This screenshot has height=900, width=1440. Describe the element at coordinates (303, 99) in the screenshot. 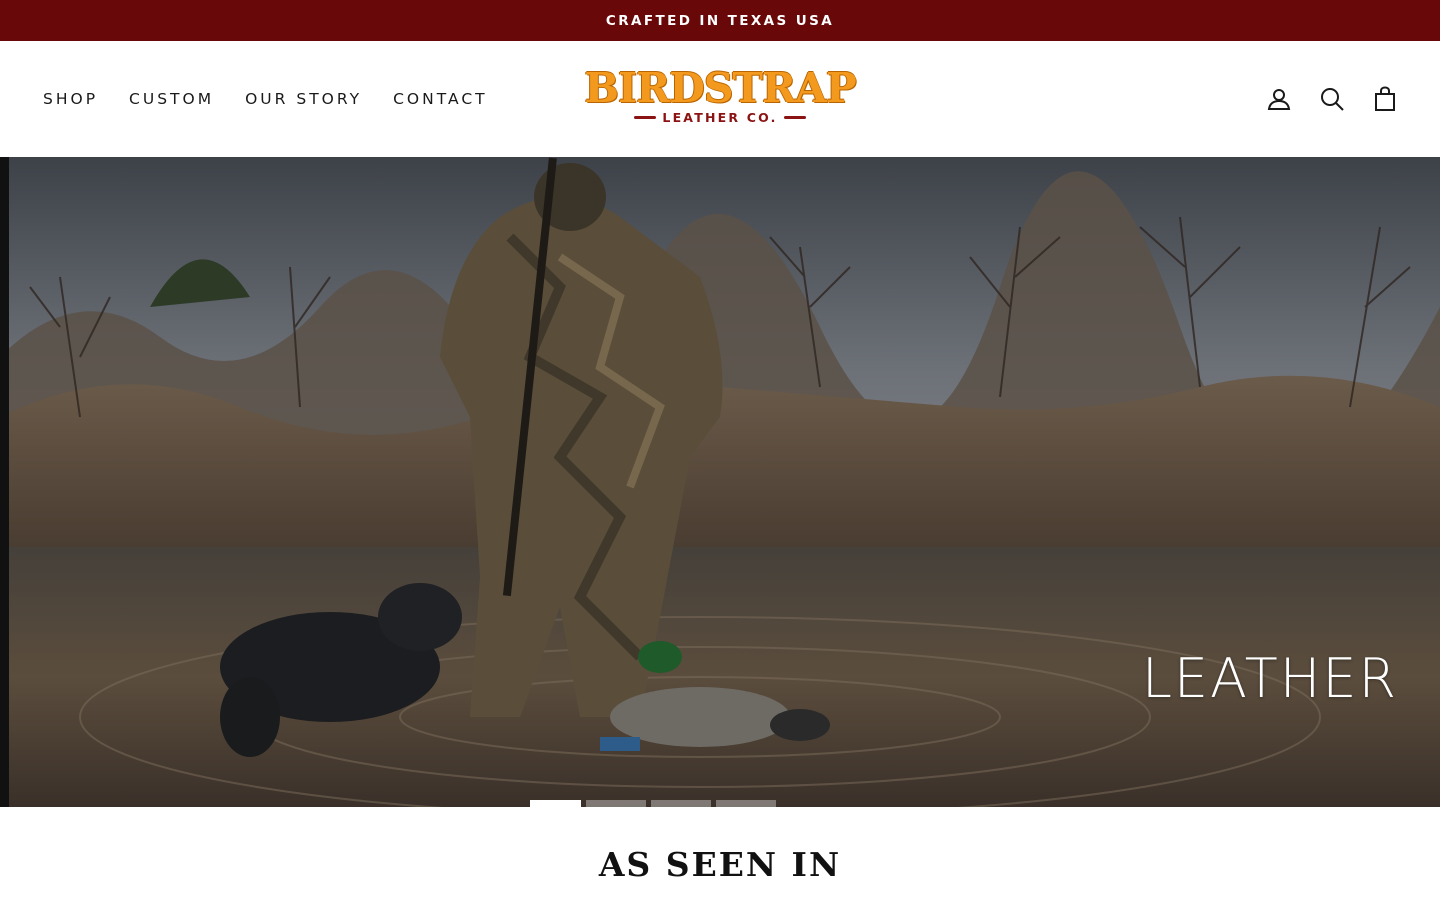

I see `nav-our-story: OUR STORY` at that location.